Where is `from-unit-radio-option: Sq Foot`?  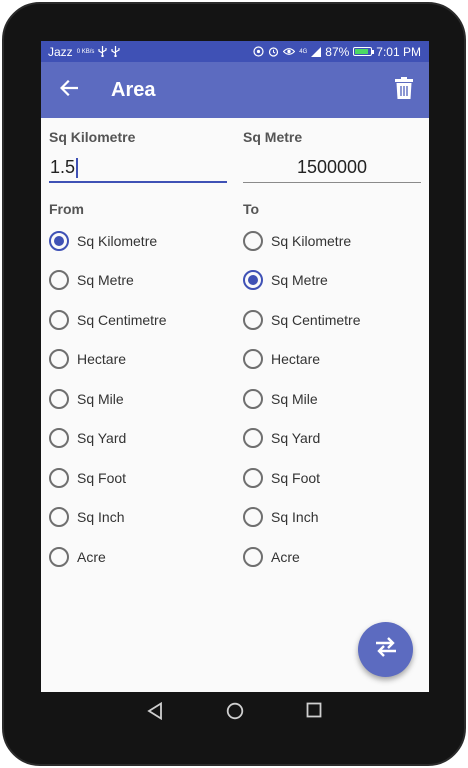
from-unit-radio-option: Sq Foot is located at coordinates (138, 478).